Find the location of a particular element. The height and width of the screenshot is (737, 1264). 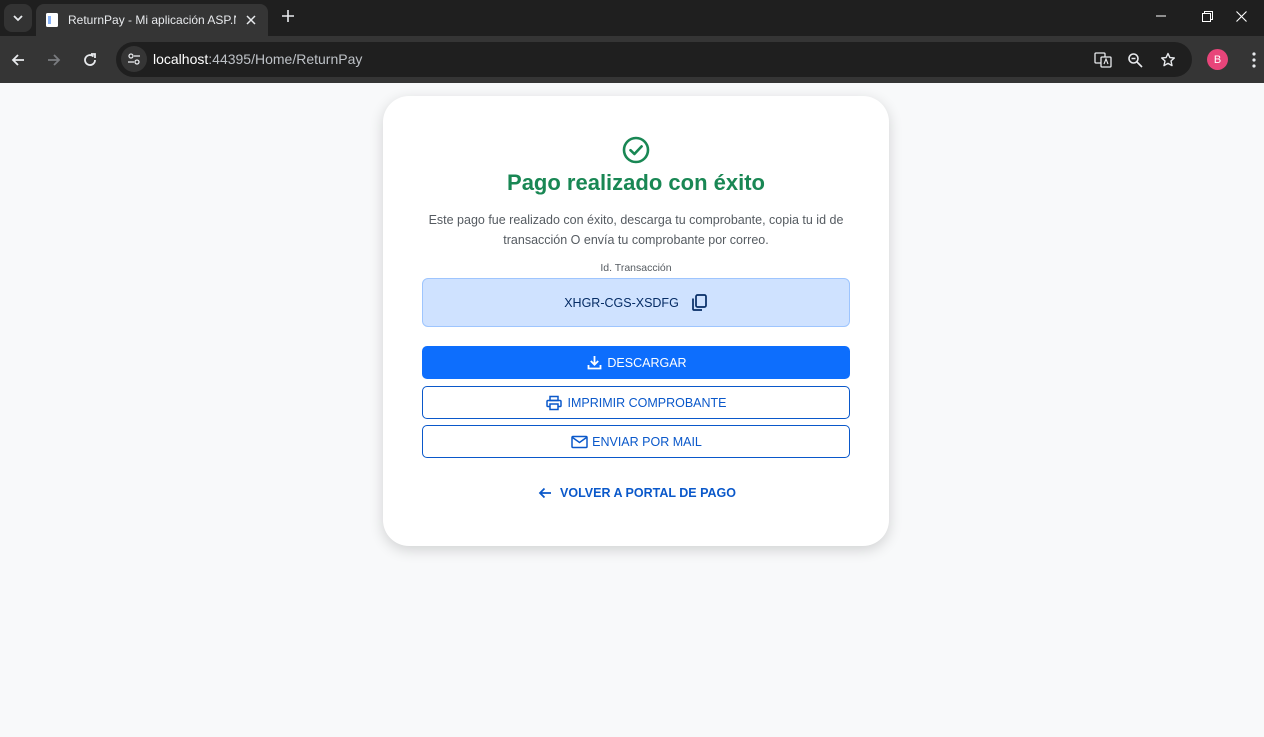

tab-title: ReturnPay - Mi aplicación ASP.NET is located at coordinates (152, 20).